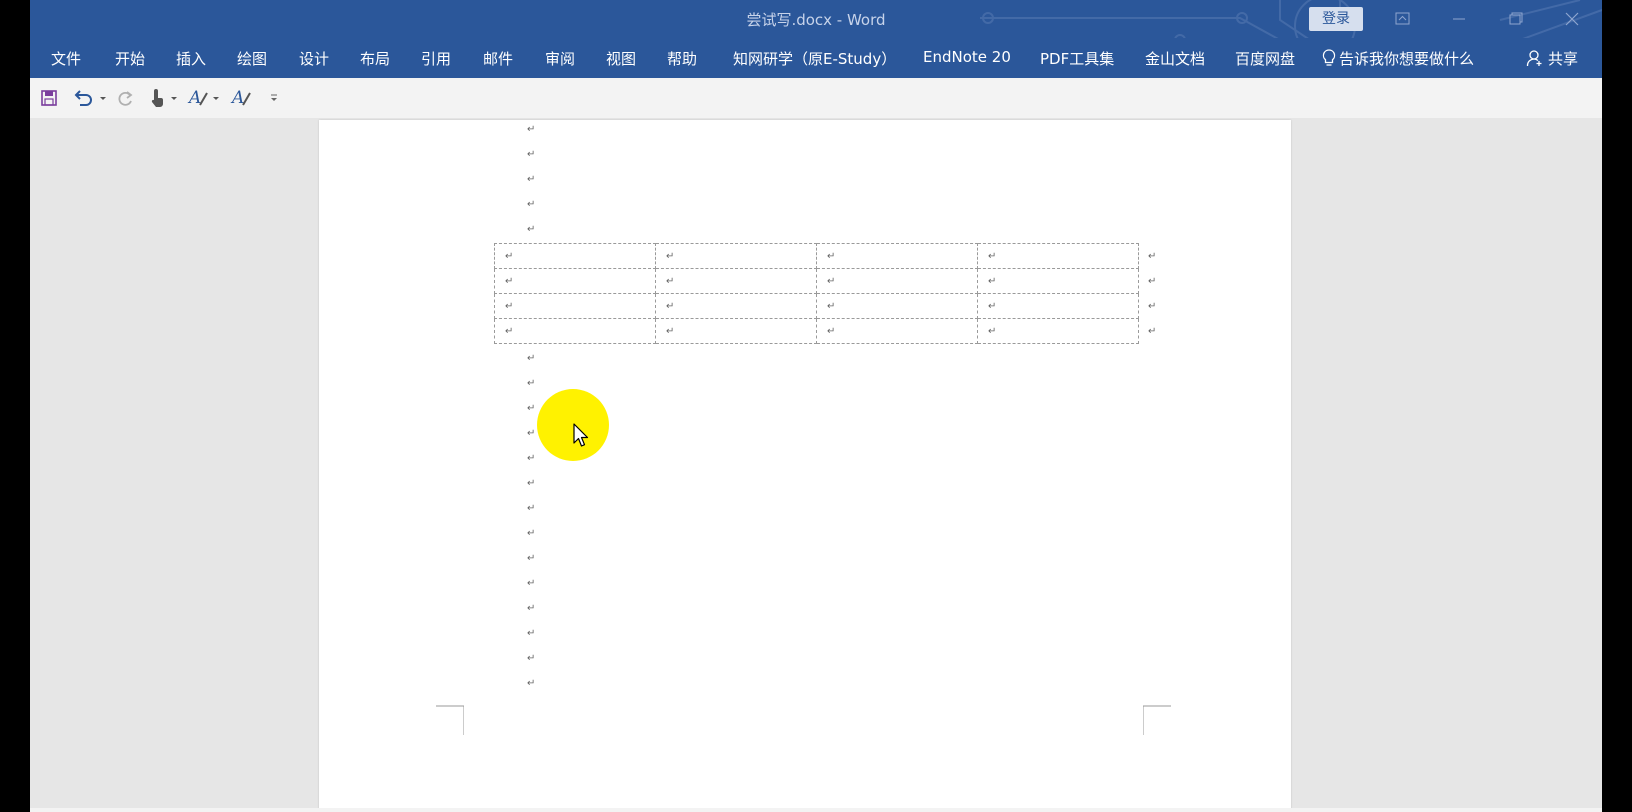  Describe the element at coordinates (816, 98) in the screenshot. I see `quick-access-toolbar: A A` at that location.